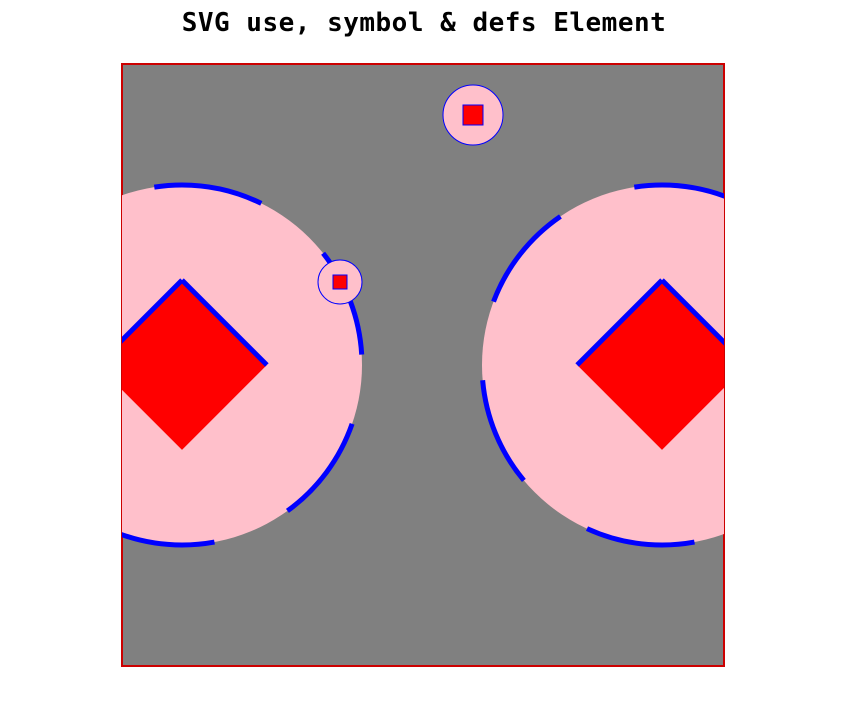  I want to click on small-square-middle, so click(340, 282).